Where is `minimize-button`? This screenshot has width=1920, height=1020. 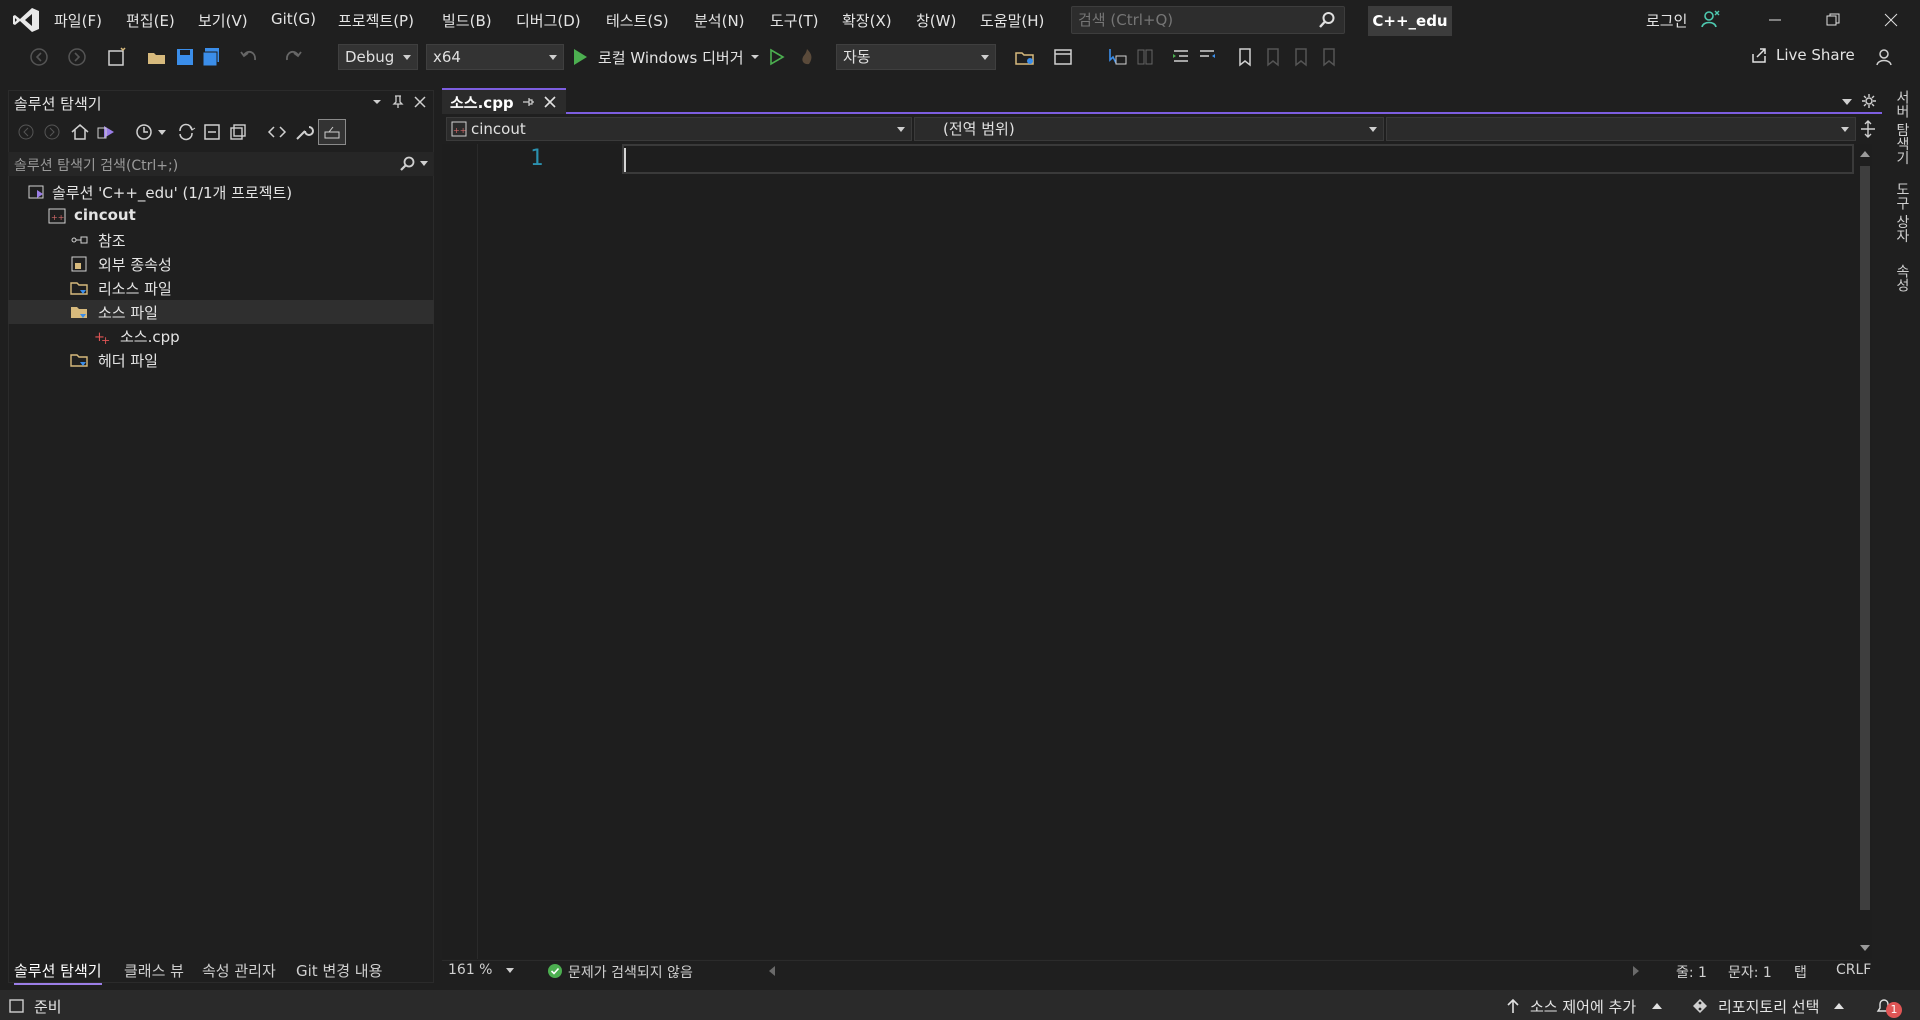 minimize-button is located at coordinates (1775, 20).